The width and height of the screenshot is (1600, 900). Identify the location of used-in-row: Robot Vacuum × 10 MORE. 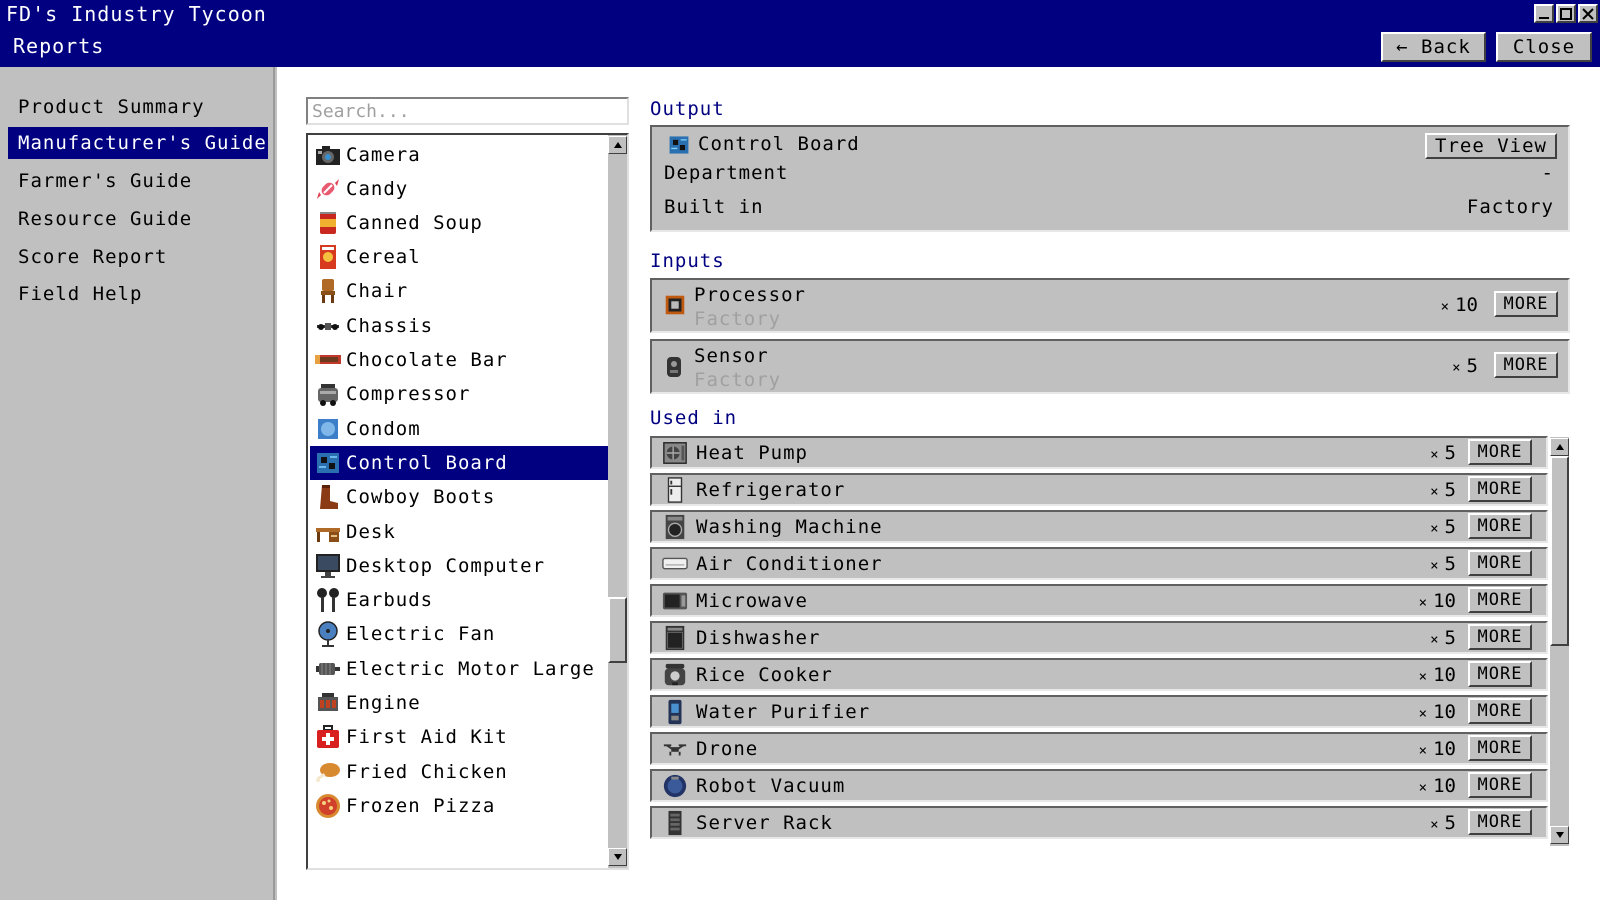
(1099, 785).